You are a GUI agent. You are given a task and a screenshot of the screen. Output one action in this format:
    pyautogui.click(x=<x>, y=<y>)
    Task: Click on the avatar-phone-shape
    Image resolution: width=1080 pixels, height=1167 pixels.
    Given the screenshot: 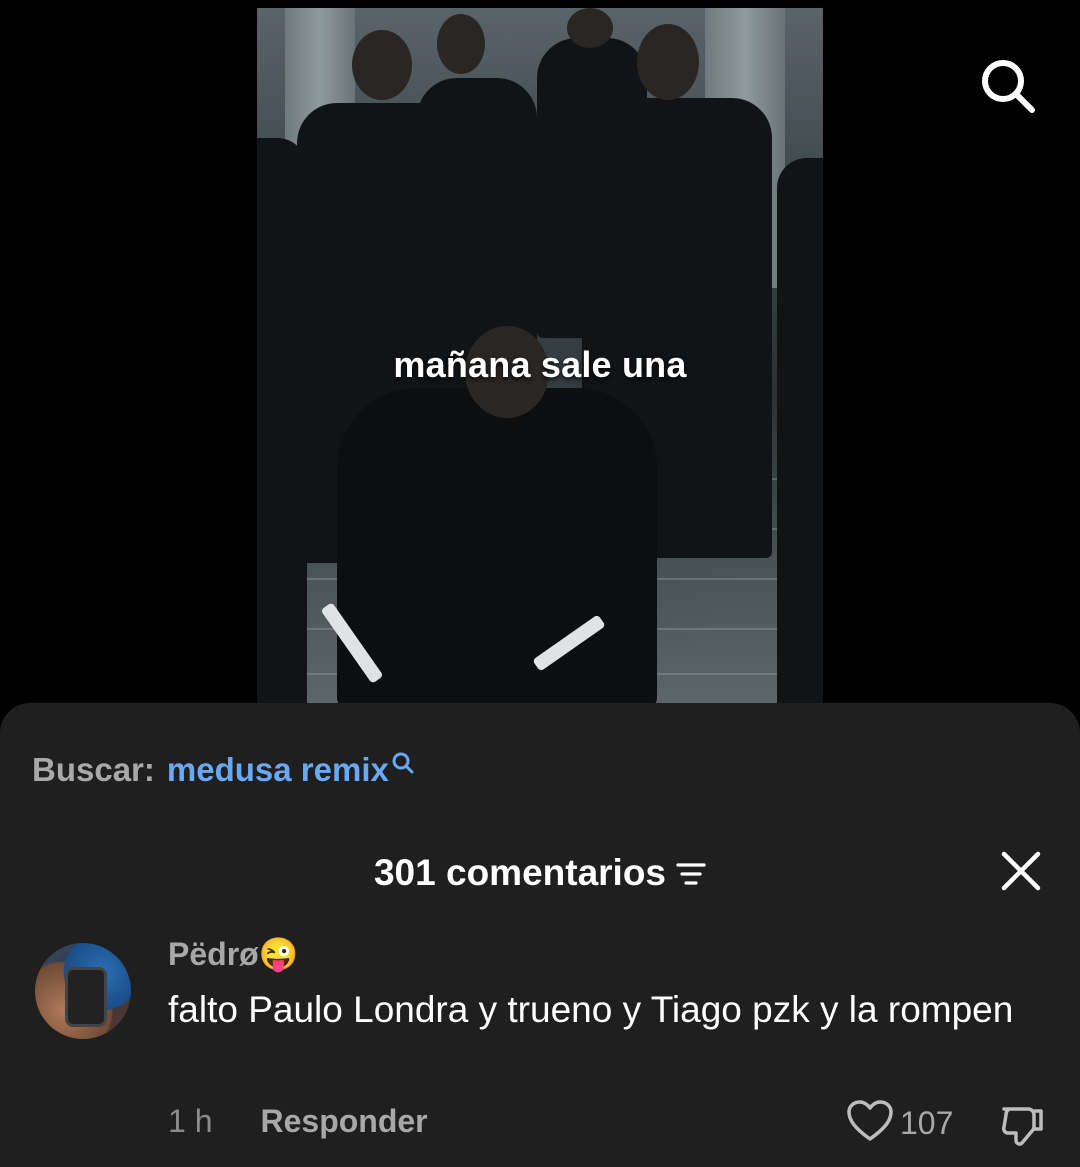 What is the action you would take?
    pyautogui.click(x=86, y=997)
    